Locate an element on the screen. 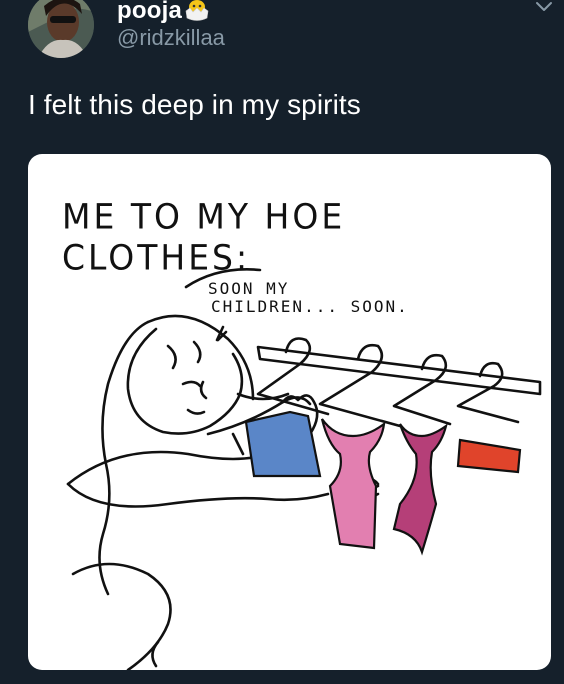  chevron-down-icon is located at coordinates (544, 7).